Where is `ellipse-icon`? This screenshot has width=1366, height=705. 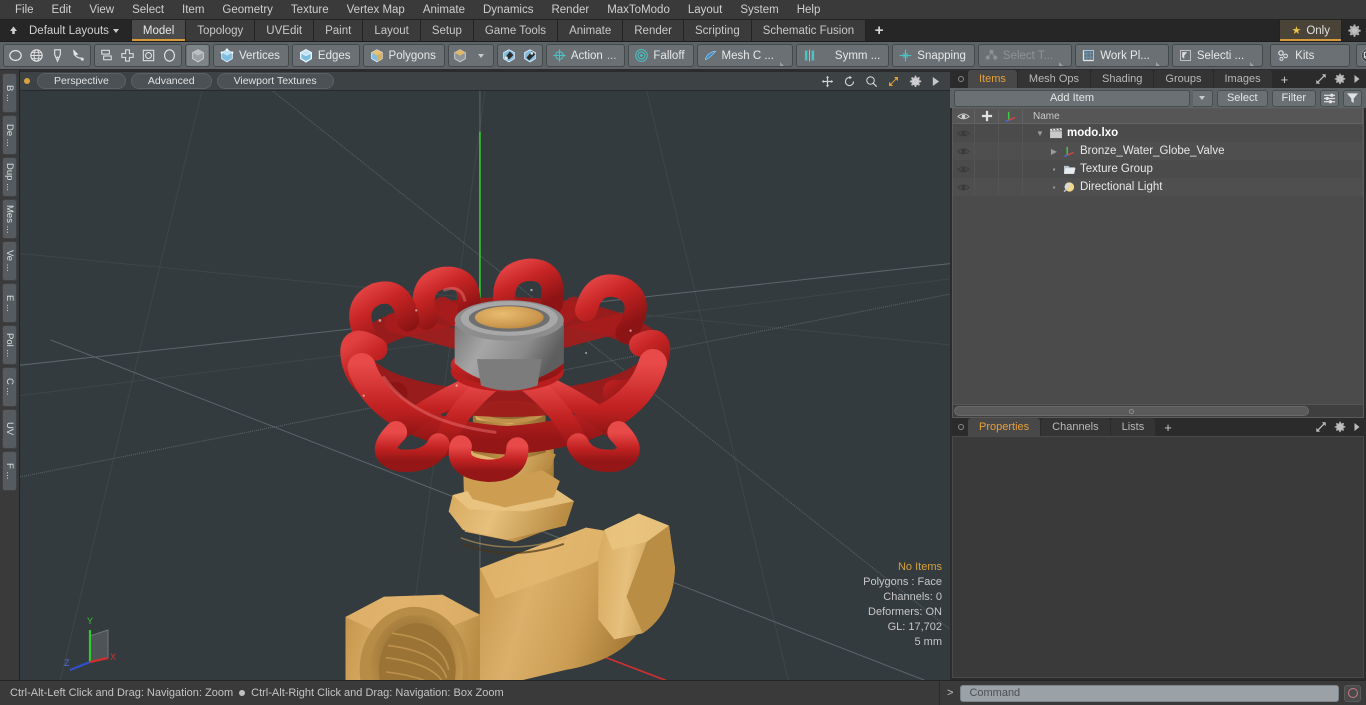
ellipse-icon is located at coordinates (169, 55).